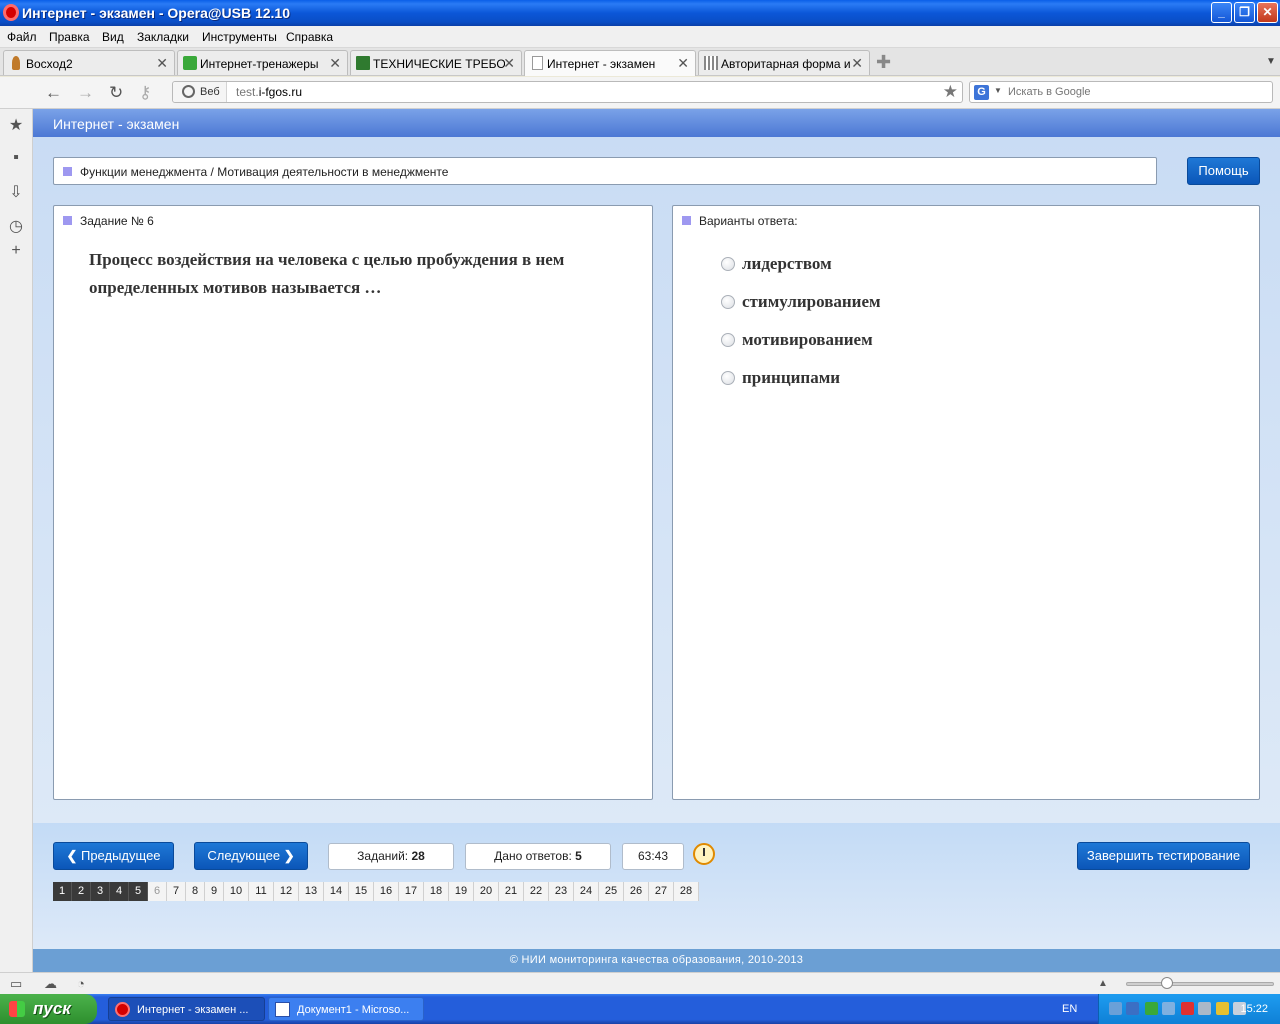  I want to click on google-icon: G, so click(981, 92).